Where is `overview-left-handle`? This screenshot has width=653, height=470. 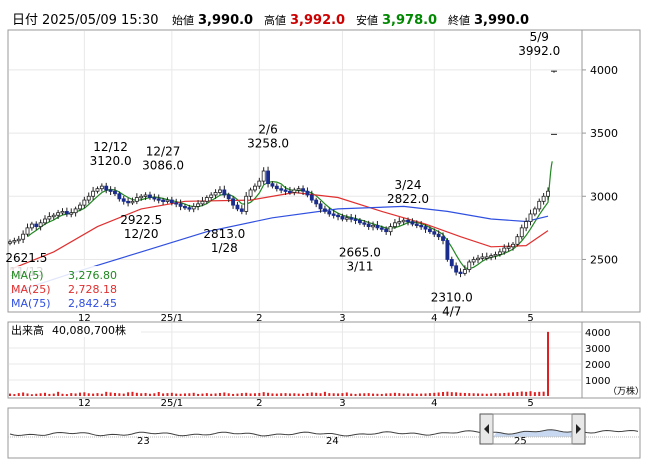 overview-left-handle is located at coordinates (486, 429).